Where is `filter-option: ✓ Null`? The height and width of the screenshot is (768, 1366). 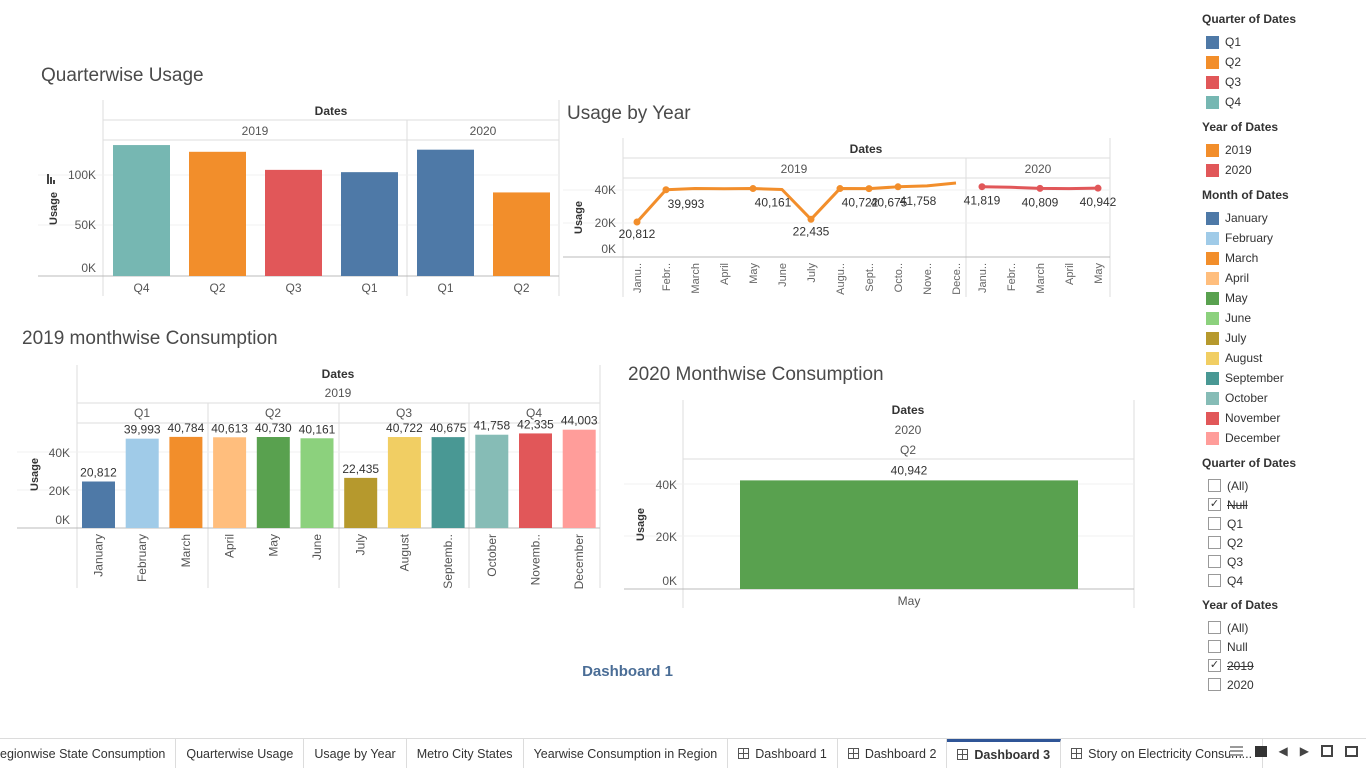
filter-option: ✓ Null is located at coordinates (1280, 504).